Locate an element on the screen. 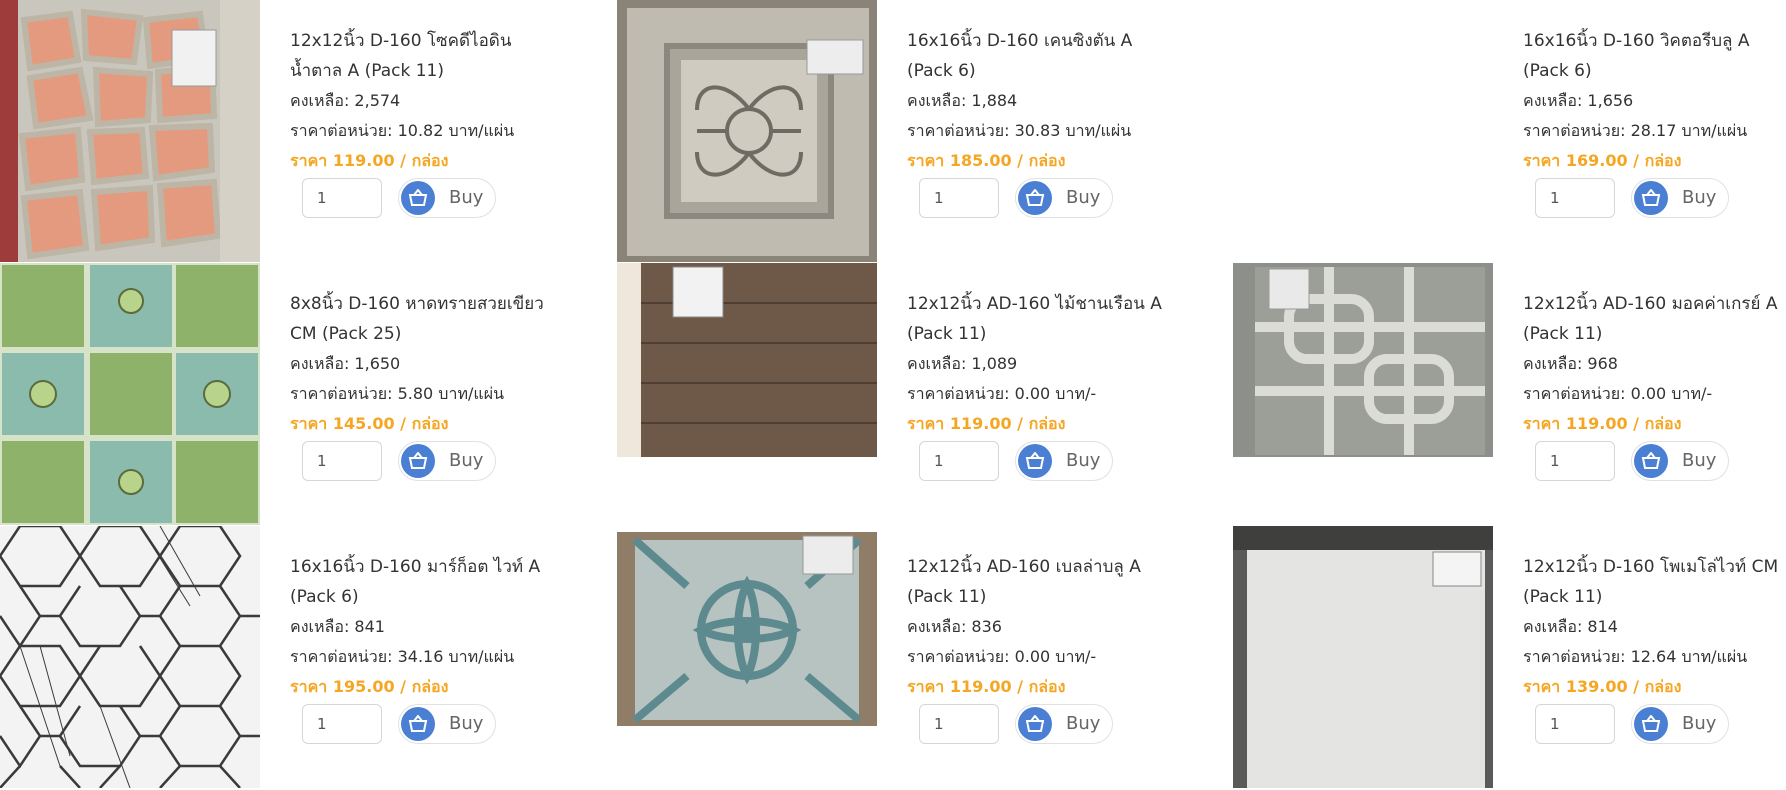  product-price: ราคา 195.00 / กล่อง is located at coordinates (369, 686).